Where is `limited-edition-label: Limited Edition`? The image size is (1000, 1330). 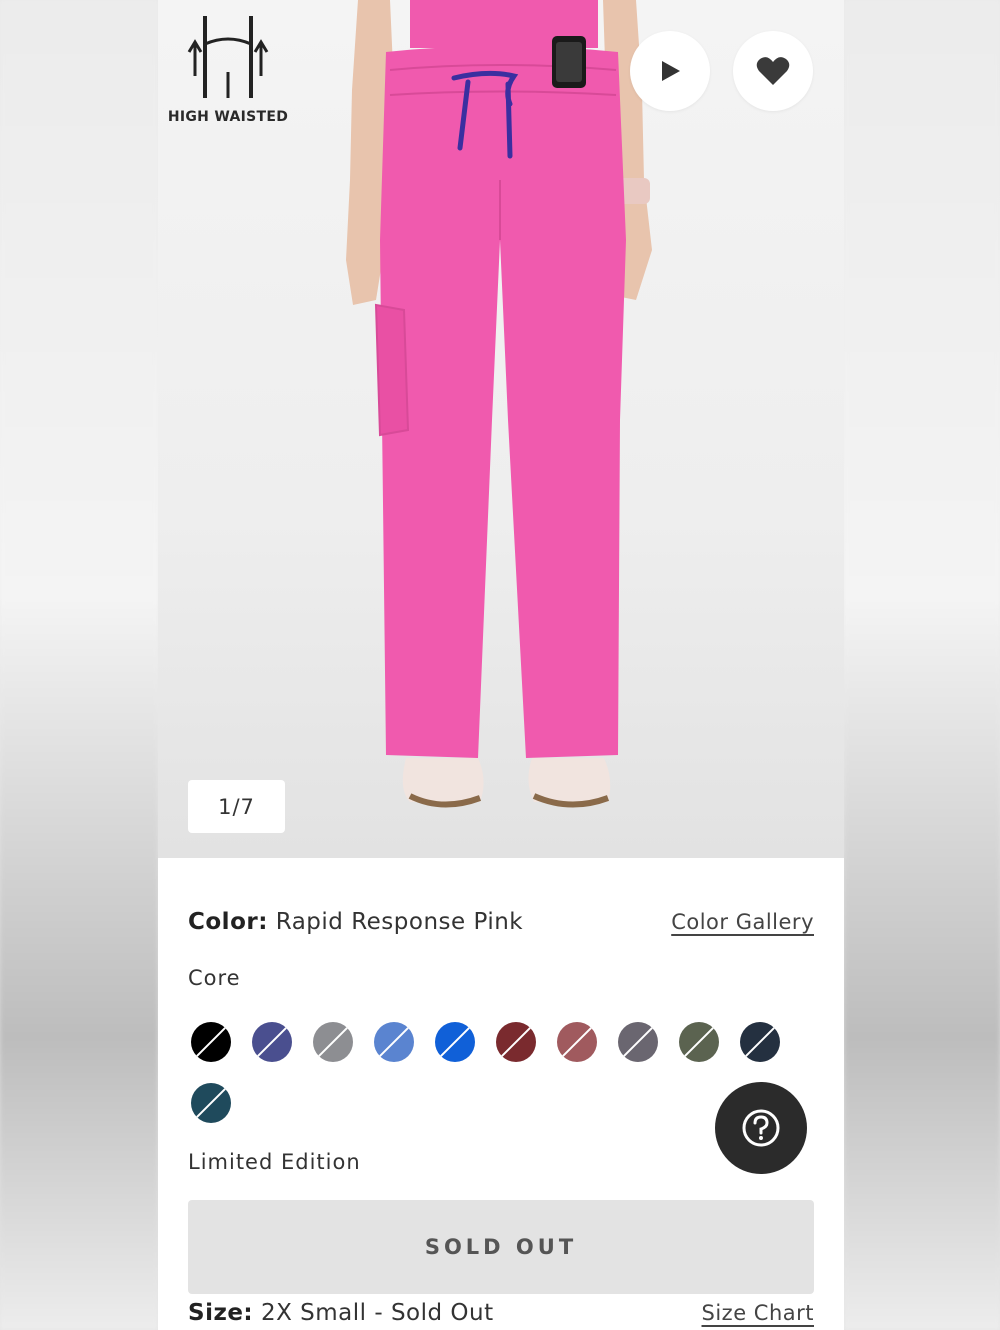 limited-edition-label: Limited Edition is located at coordinates (274, 1162).